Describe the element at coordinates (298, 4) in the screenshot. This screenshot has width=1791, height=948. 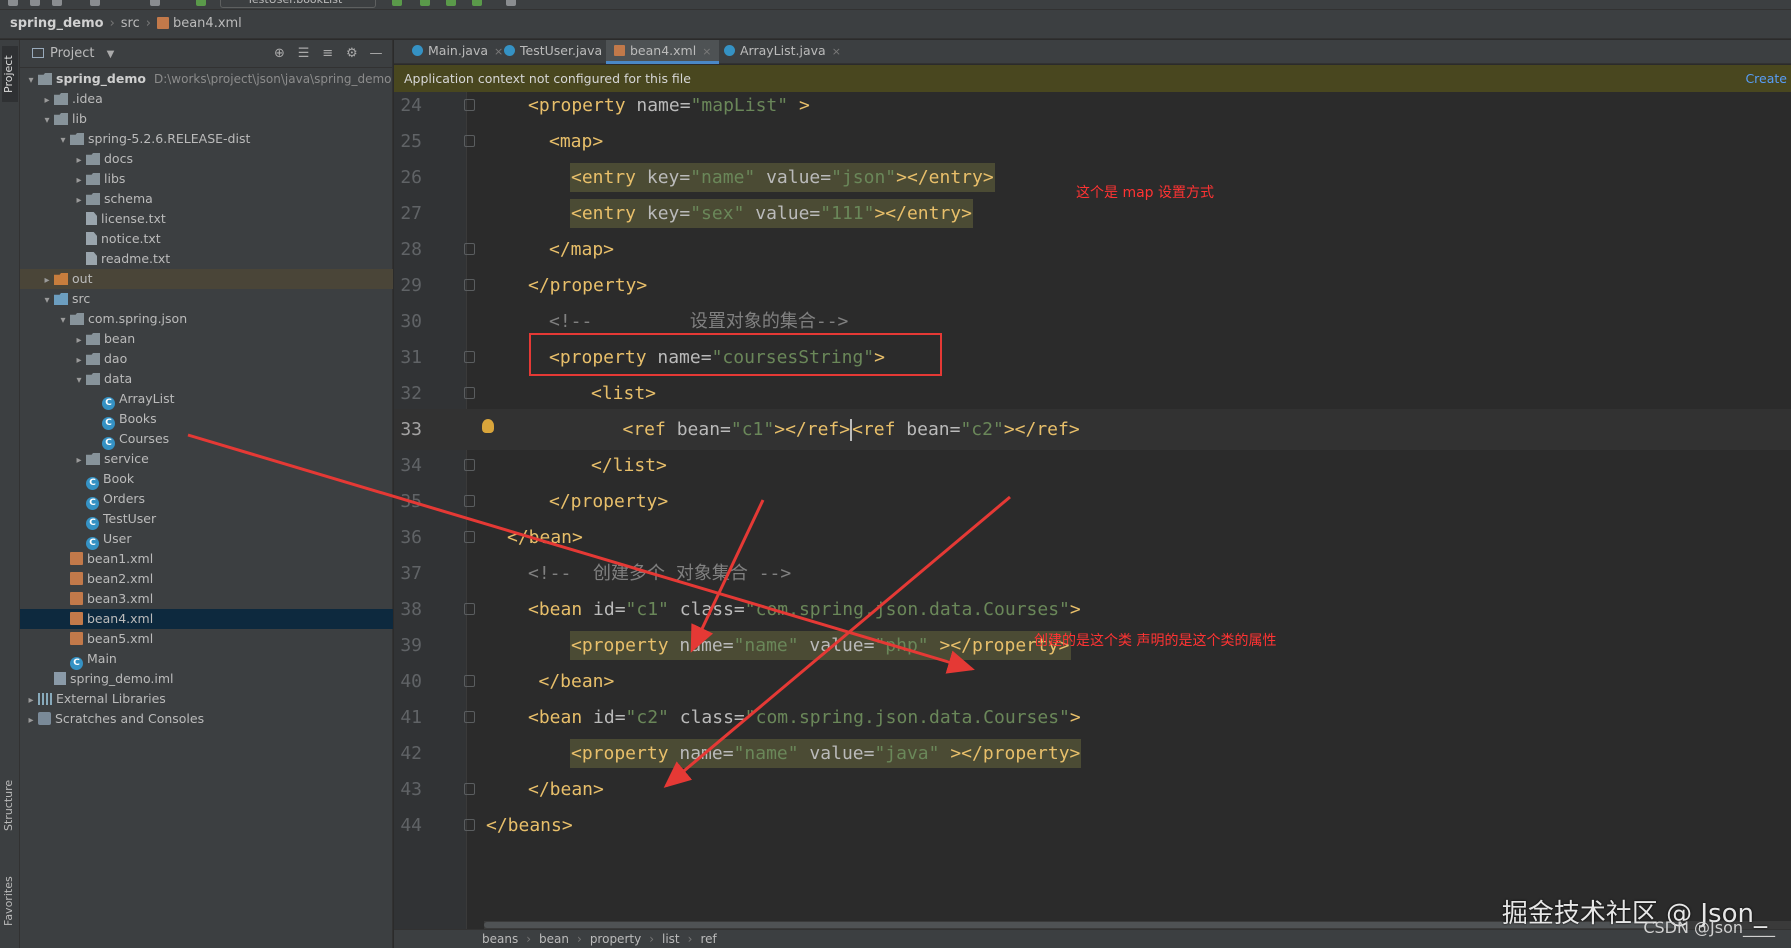
I see `run-configuration-select: TestUser.bookList` at that location.